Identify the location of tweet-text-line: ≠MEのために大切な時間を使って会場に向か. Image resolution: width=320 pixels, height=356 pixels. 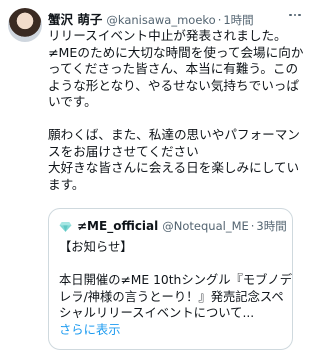
(176, 52).